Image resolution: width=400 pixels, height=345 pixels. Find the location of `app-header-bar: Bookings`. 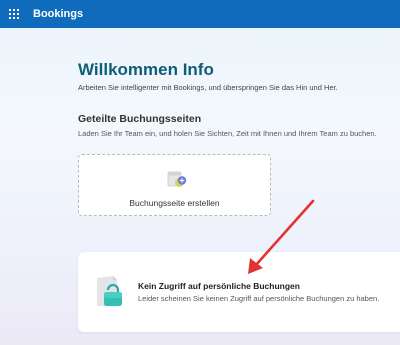

app-header-bar: Bookings is located at coordinates (200, 14).